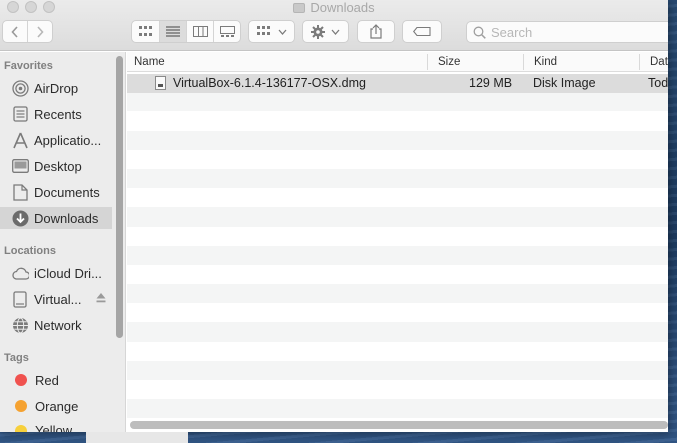 The width and height of the screenshot is (677, 443). Describe the element at coordinates (271, 31) in the screenshot. I see `group-by-button` at that location.